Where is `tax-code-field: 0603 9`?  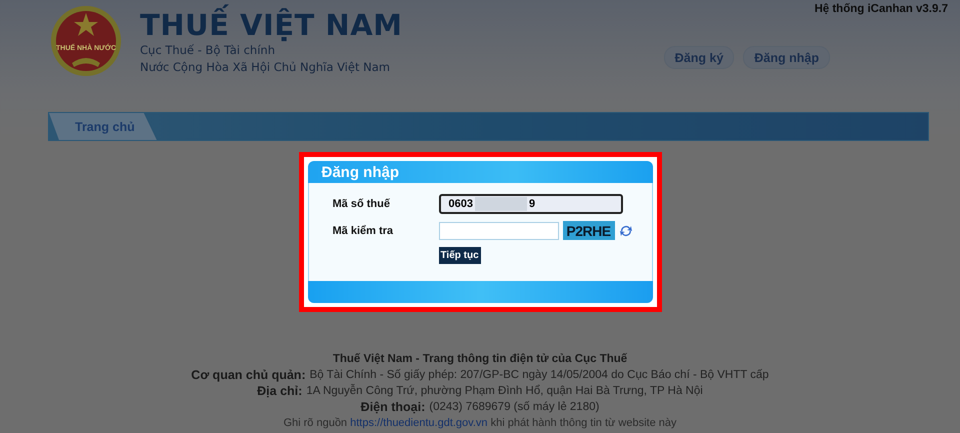
tax-code-field: 0603 9 is located at coordinates (530, 204).